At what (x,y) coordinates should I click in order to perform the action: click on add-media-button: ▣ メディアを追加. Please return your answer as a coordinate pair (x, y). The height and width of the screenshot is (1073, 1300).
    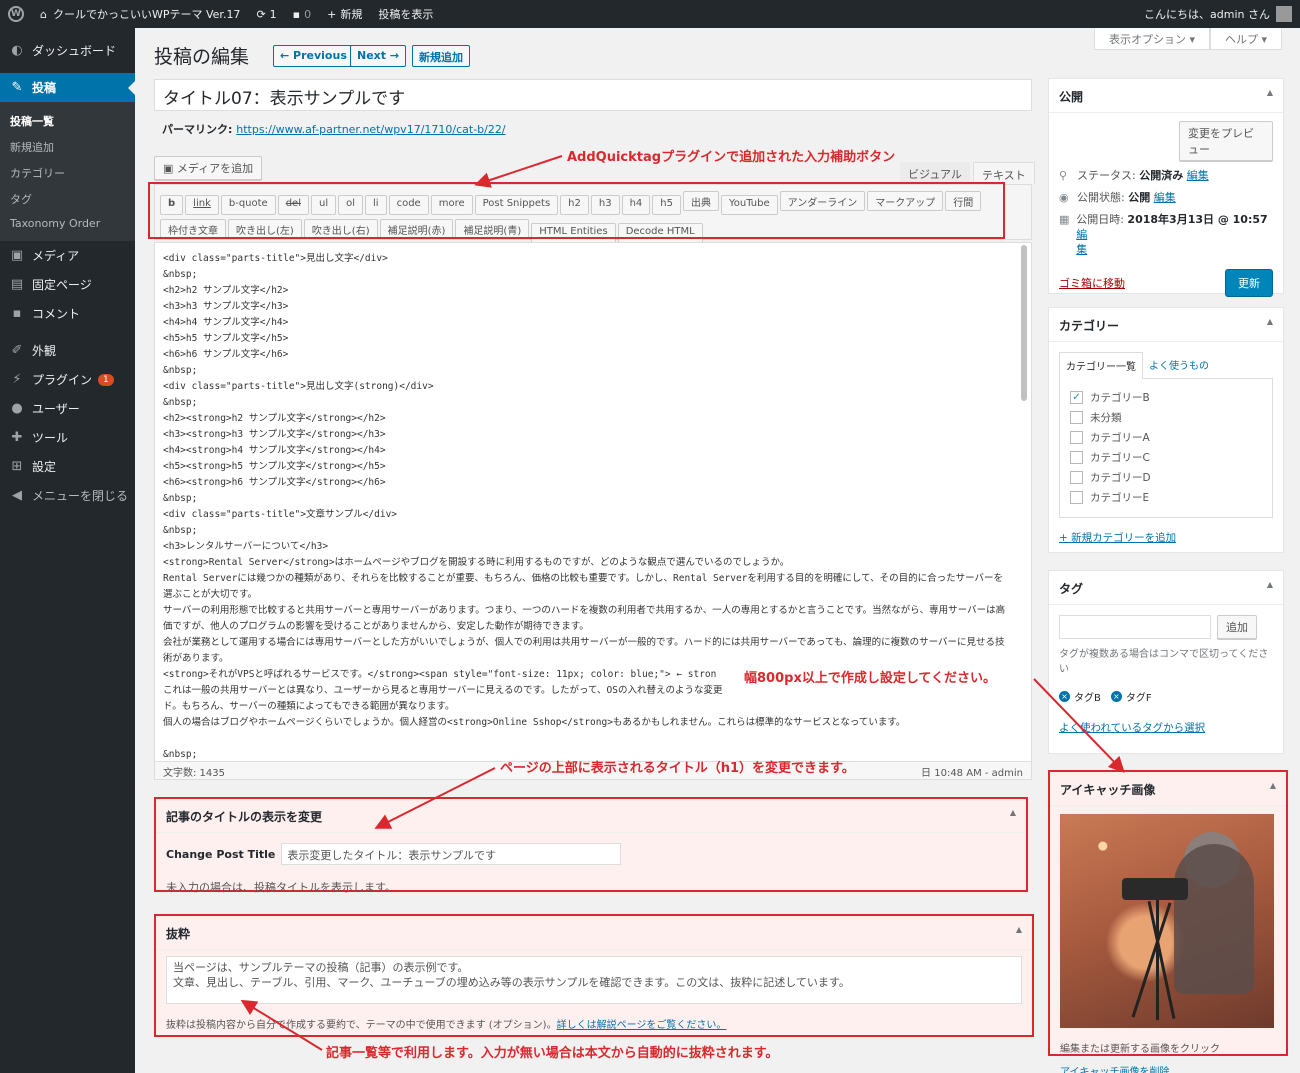
    Looking at the image, I should click on (208, 168).